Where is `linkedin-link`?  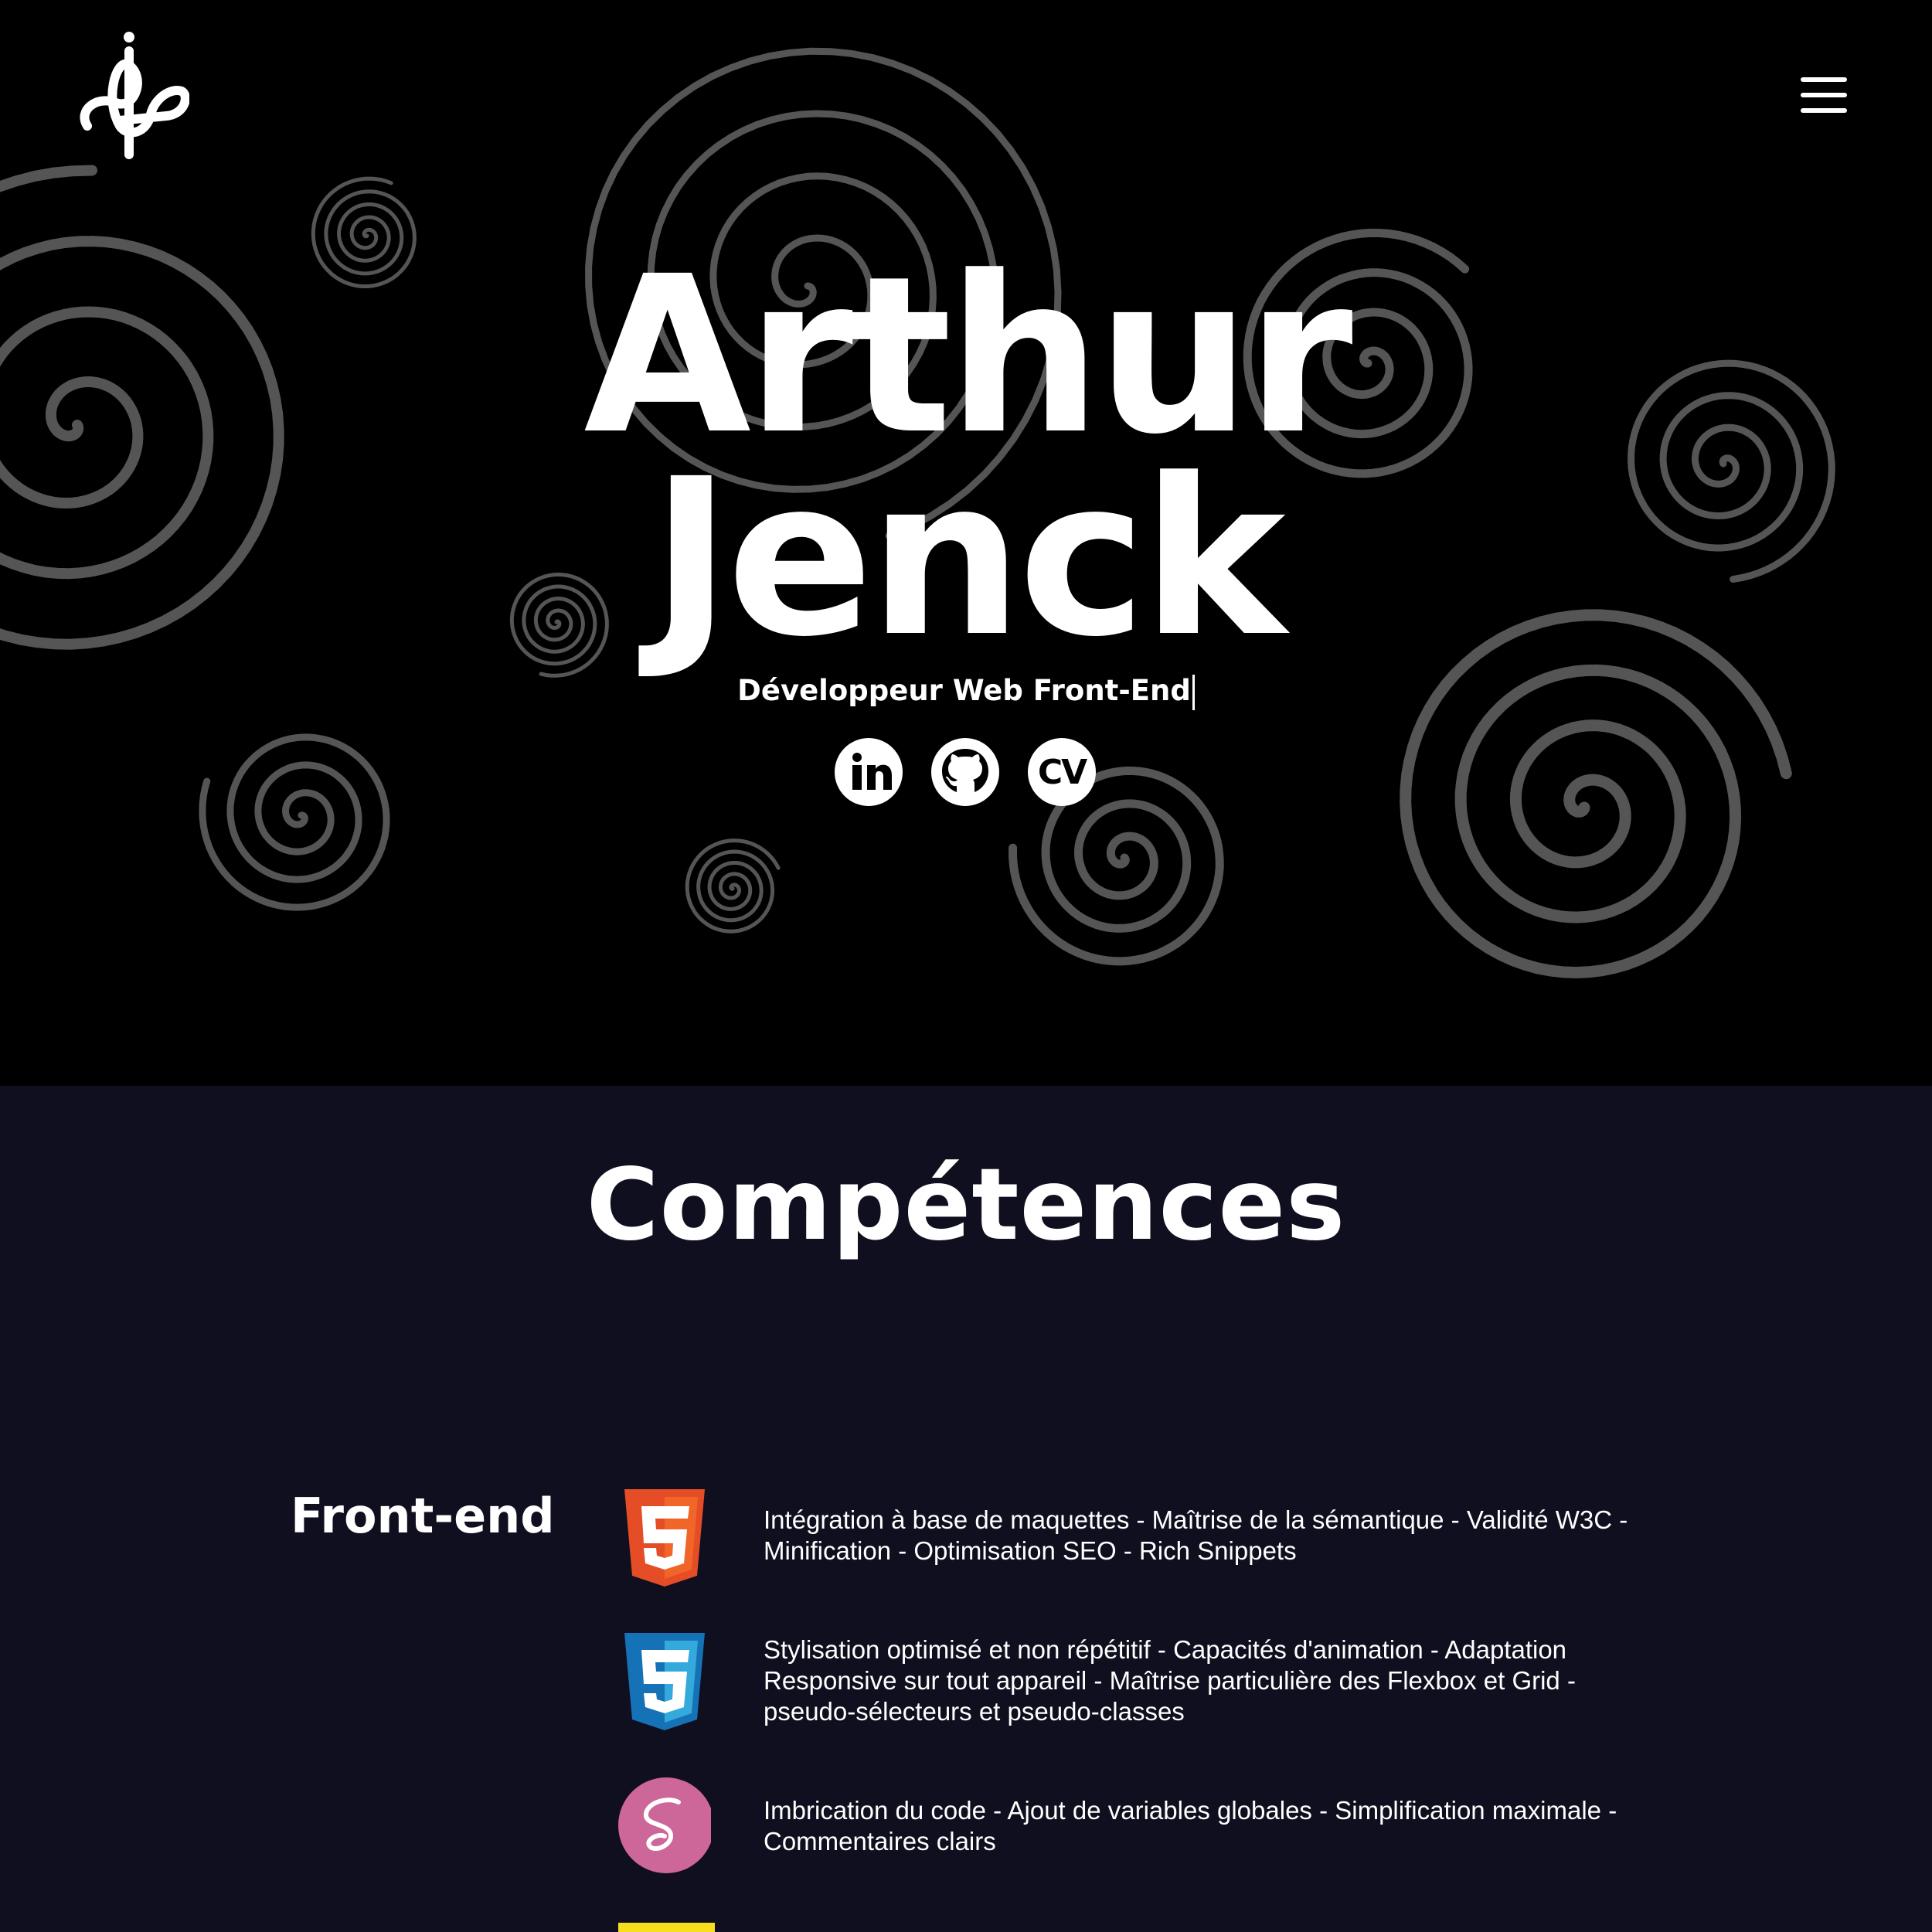
linkedin-link is located at coordinates (869, 772).